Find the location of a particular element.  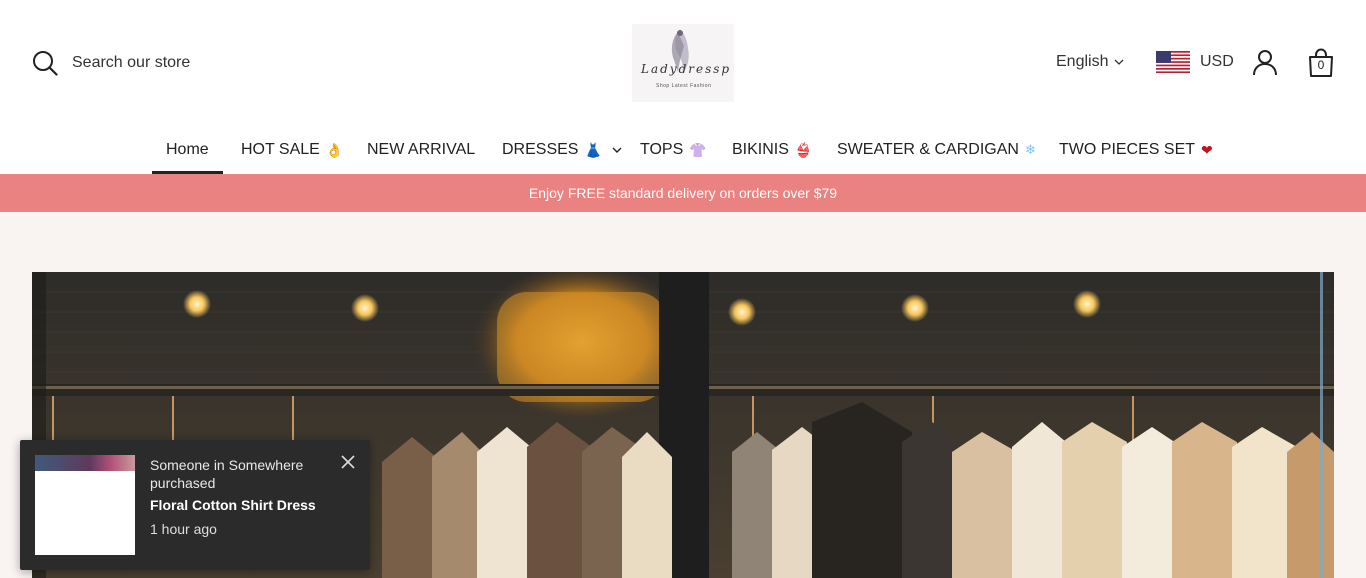

cart-button: 0 is located at coordinates (1321, 65).